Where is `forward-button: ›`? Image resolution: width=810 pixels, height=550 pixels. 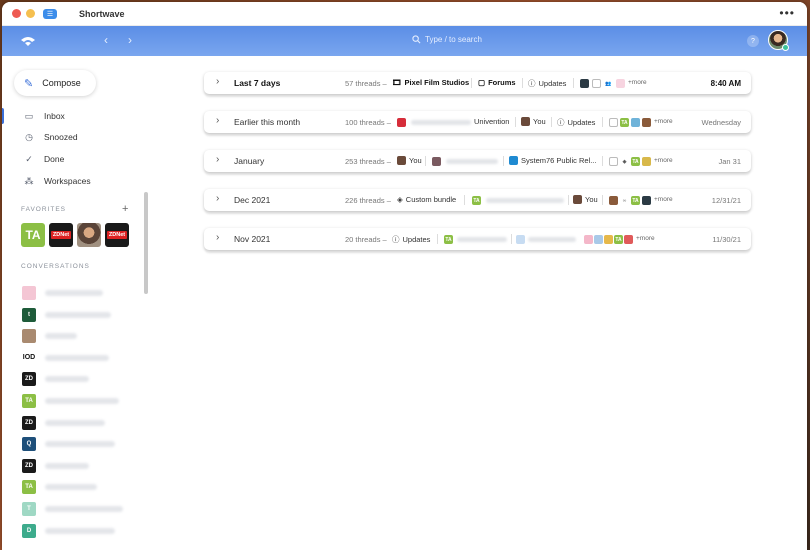 forward-button: › is located at coordinates (130, 40).